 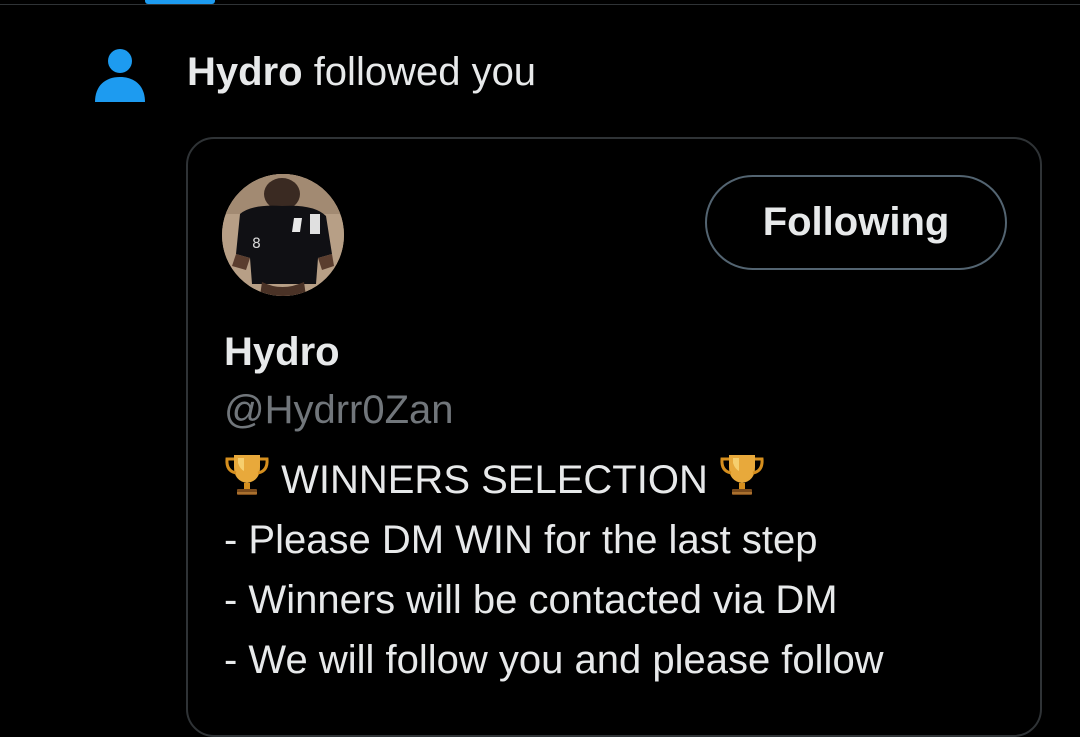 What do you see at coordinates (419, 72) in the screenshot?
I see `notification-action-text: followed you` at bounding box center [419, 72].